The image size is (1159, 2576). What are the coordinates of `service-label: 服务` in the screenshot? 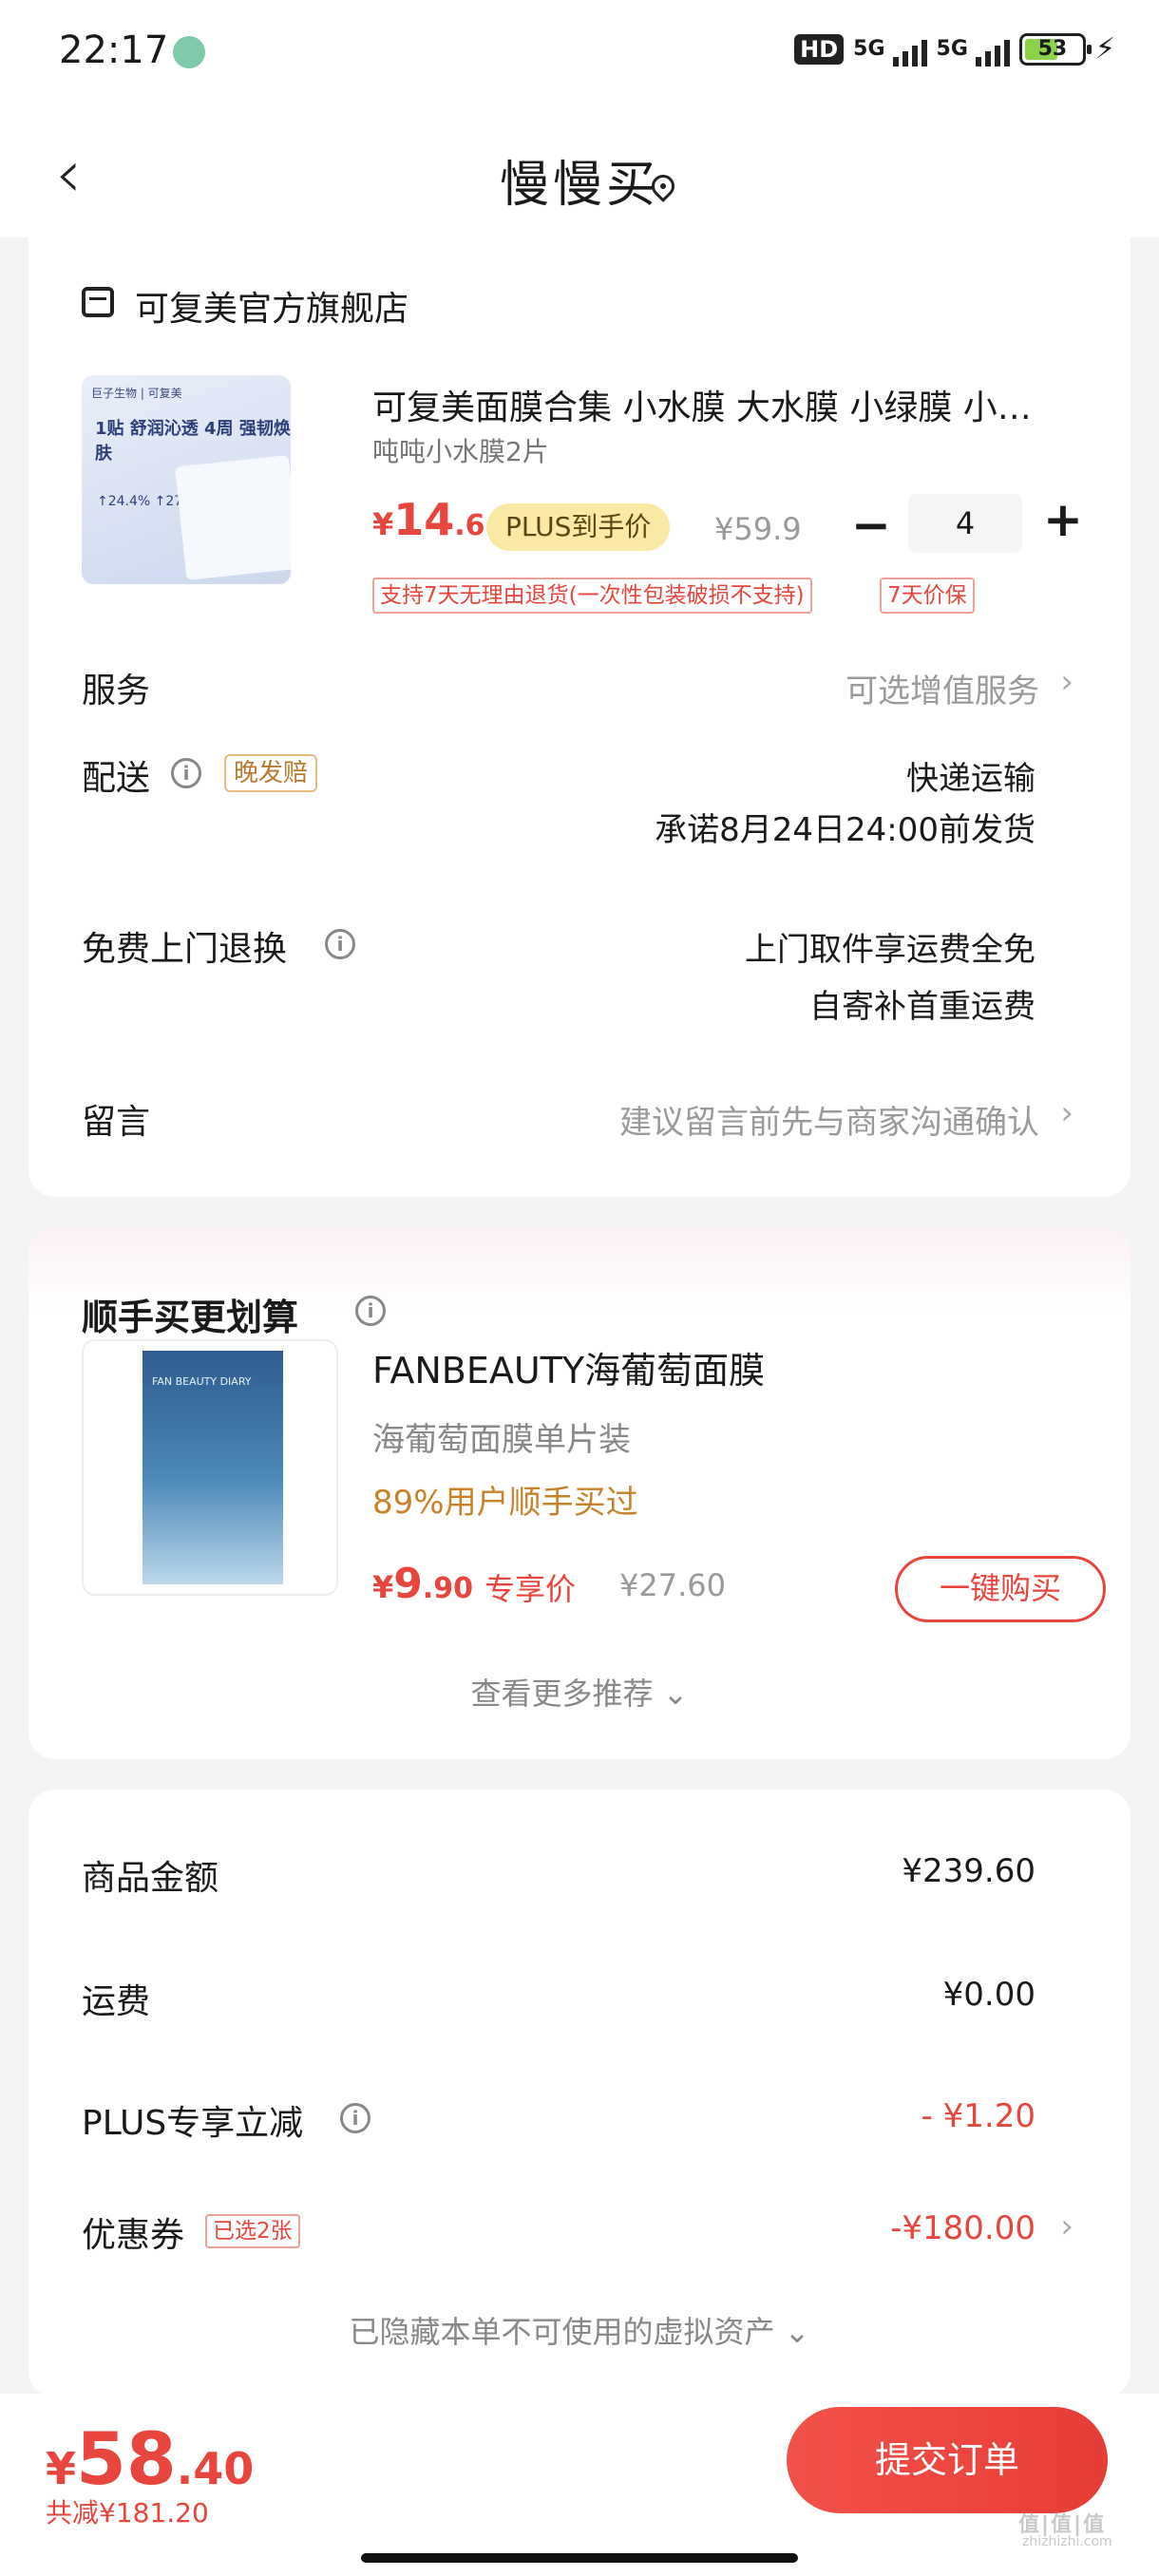 It's located at (116, 691).